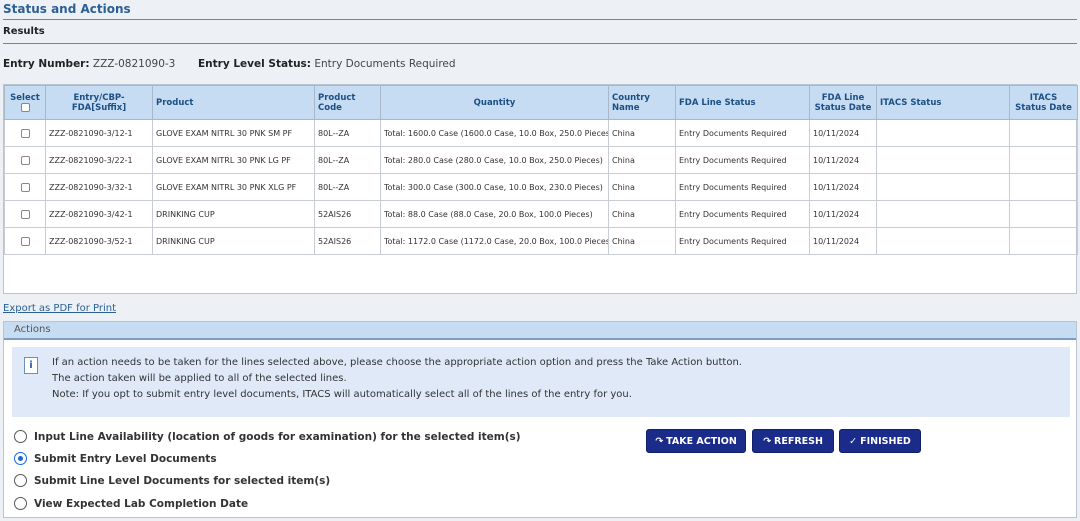 The width and height of the screenshot is (1080, 521). Describe the element at coordinates (141, 503) in the screenshot. I see `option-label: View Expected Lab Completion Date` at that location.